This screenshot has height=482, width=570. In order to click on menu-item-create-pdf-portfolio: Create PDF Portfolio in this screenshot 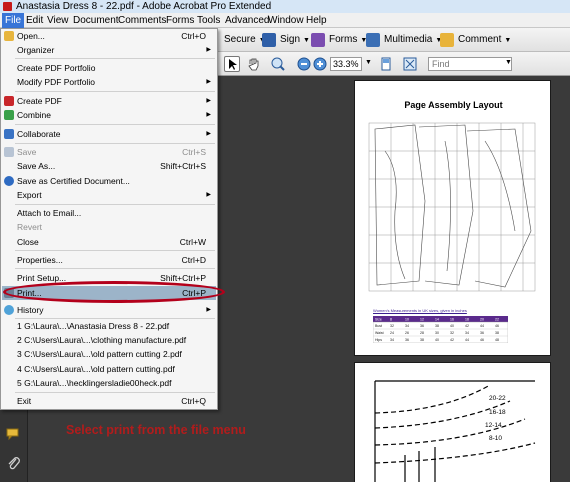, I will do `click(109, 68)`.